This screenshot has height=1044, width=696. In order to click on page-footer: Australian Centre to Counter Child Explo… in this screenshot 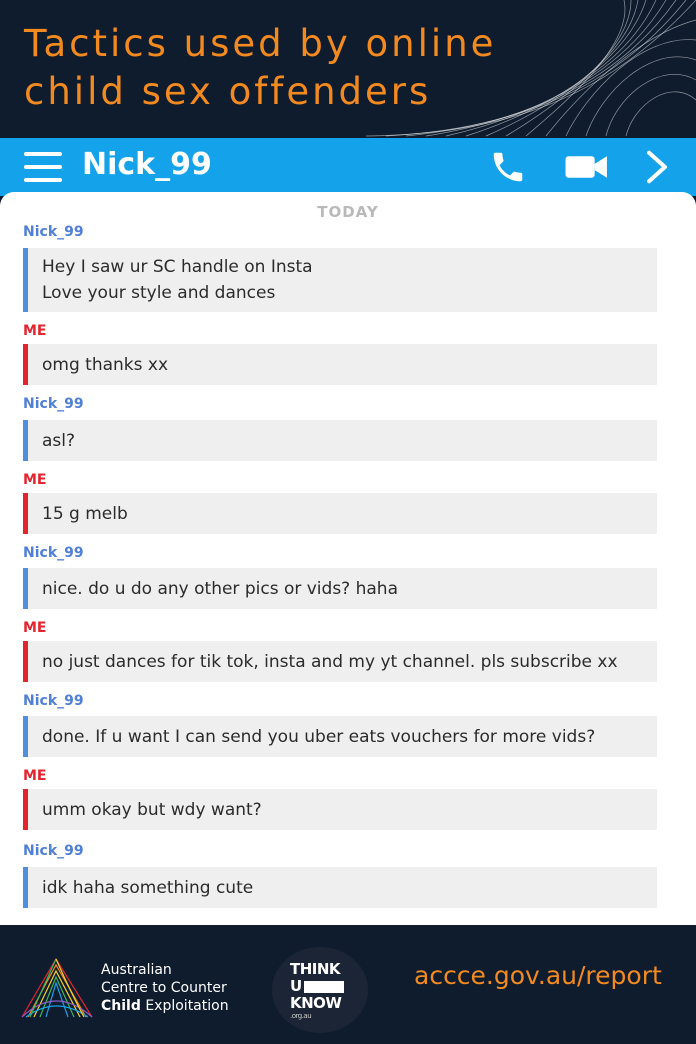, I will do `click(348, 984)`.